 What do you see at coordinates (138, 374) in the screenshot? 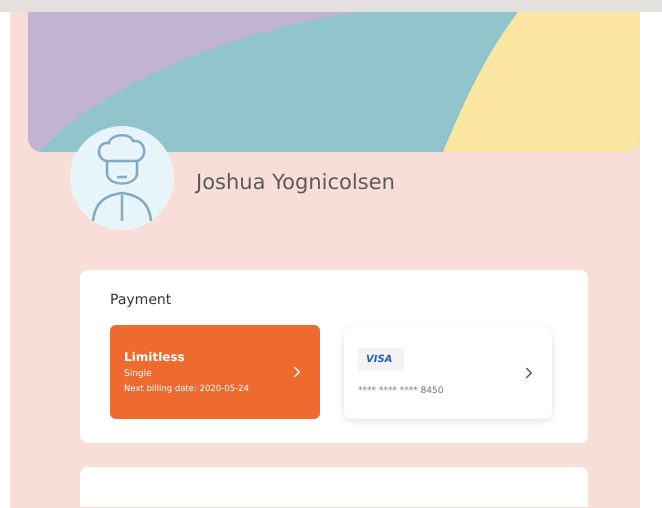
I see `plan-type: Single` at bounding box center [138, 374].